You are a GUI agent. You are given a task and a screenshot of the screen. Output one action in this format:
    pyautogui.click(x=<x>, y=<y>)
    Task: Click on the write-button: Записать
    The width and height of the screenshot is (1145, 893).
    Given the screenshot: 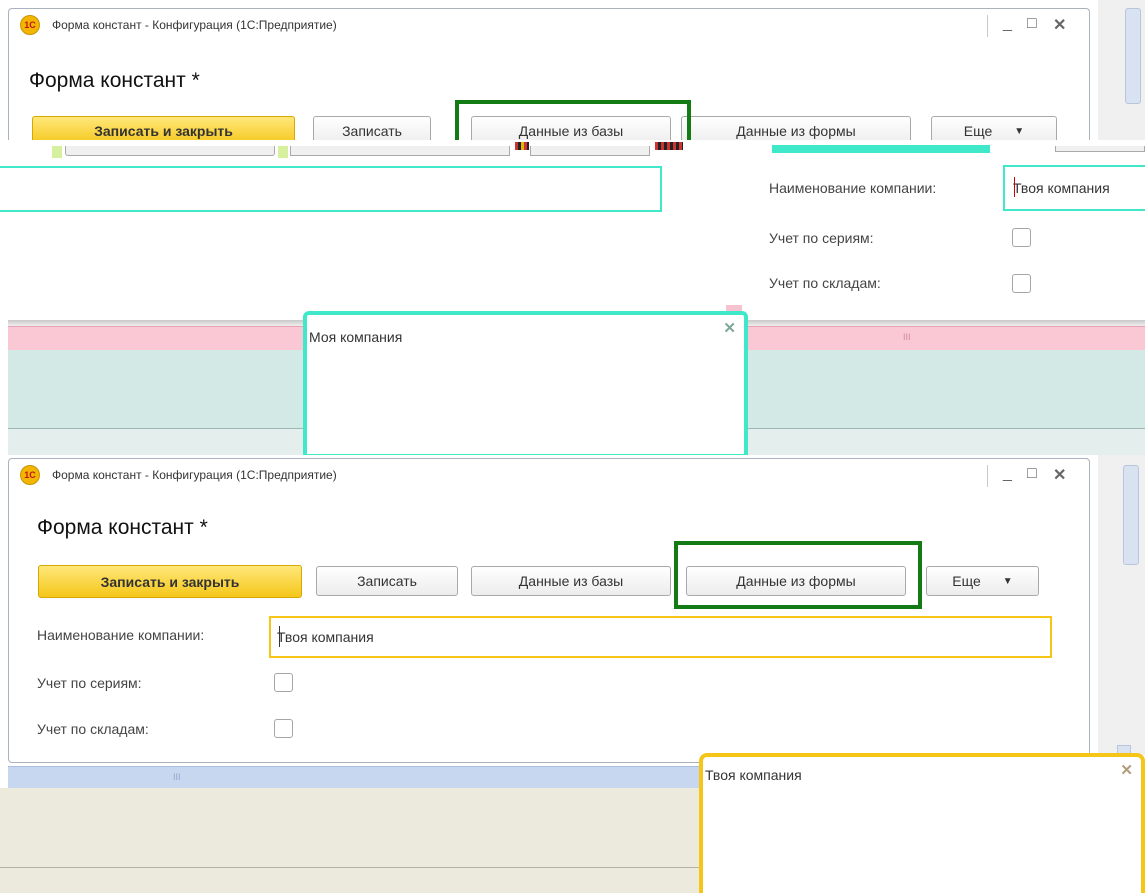 What is the action you would take?
    pyautogui.click(x=387, y=581)
    